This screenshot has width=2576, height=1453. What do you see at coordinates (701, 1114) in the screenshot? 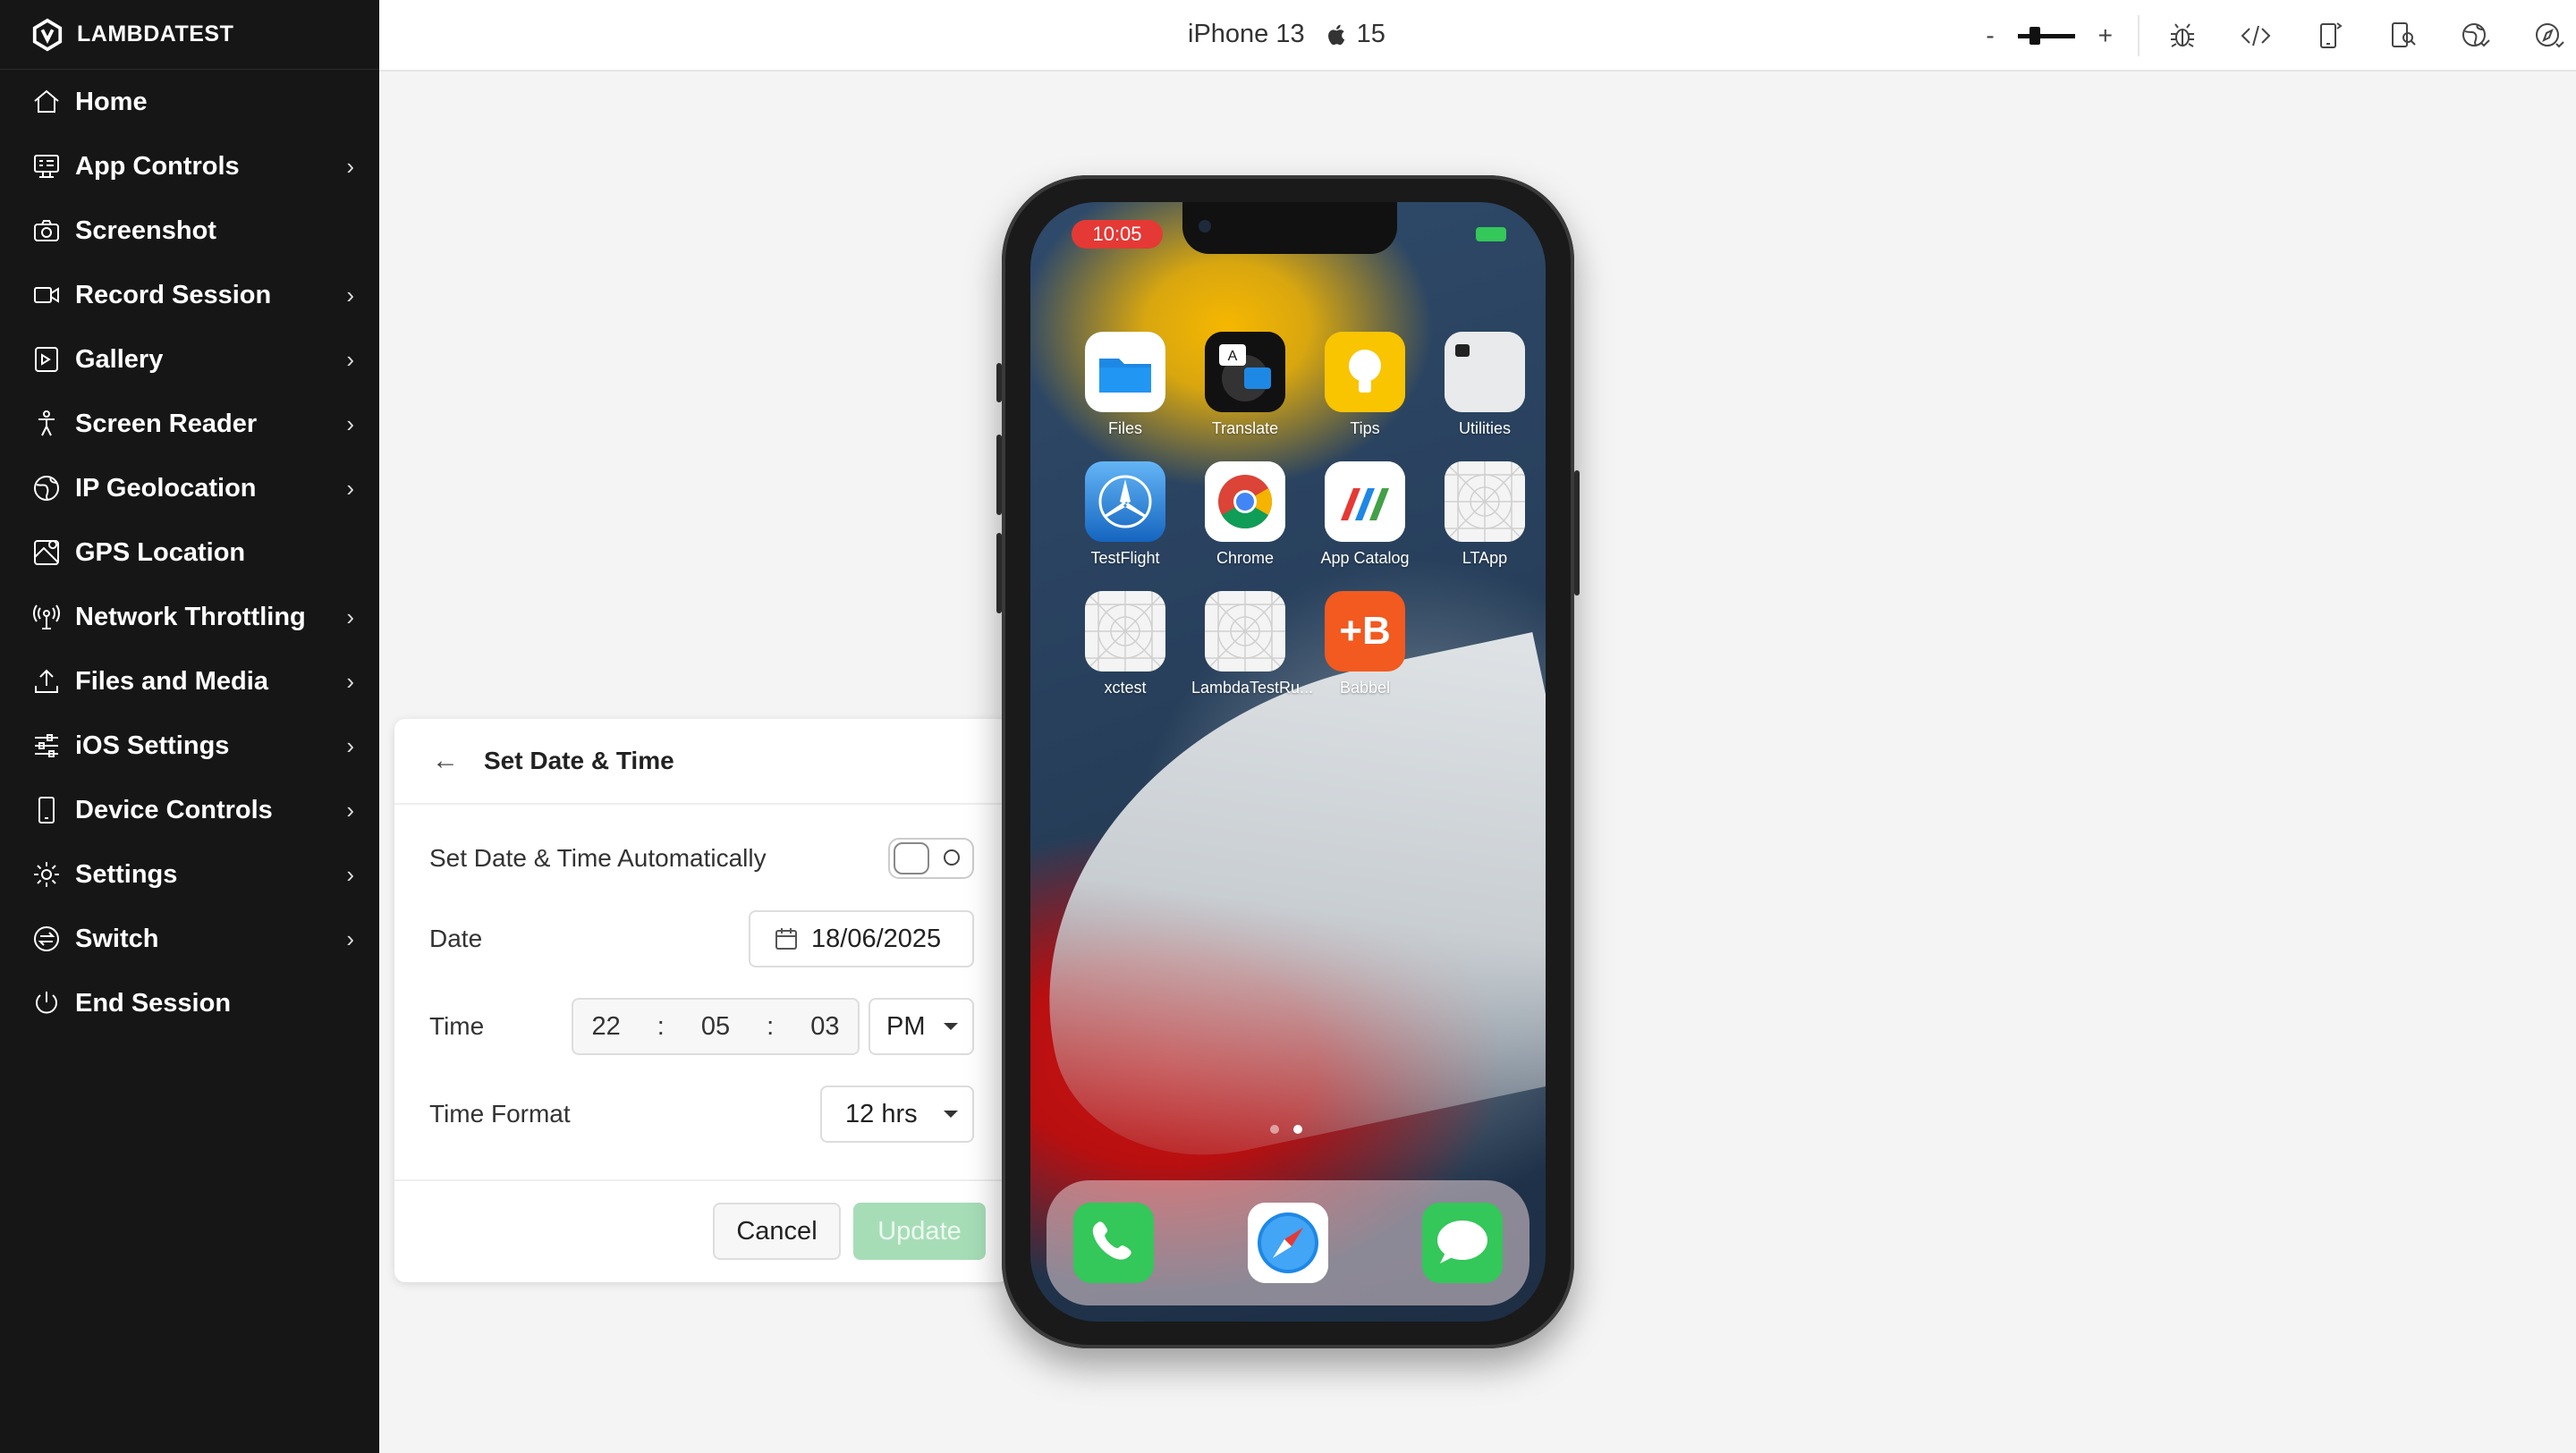
I see `time-format-row: Time Format 12 hrs` at bounding box center [701, 1114].